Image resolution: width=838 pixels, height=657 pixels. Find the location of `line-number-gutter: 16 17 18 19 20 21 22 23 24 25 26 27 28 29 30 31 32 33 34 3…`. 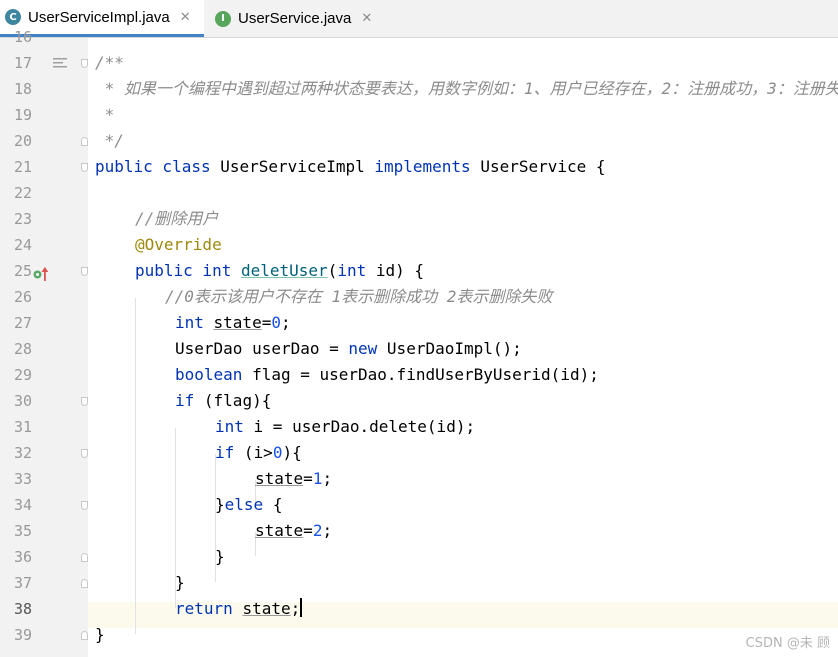

line-number-gutter: 16 17 18 19 20 21 22 23 24 25 26 27 28 29 30 31 32 33 34 3… is located at coordinates (44, 342).